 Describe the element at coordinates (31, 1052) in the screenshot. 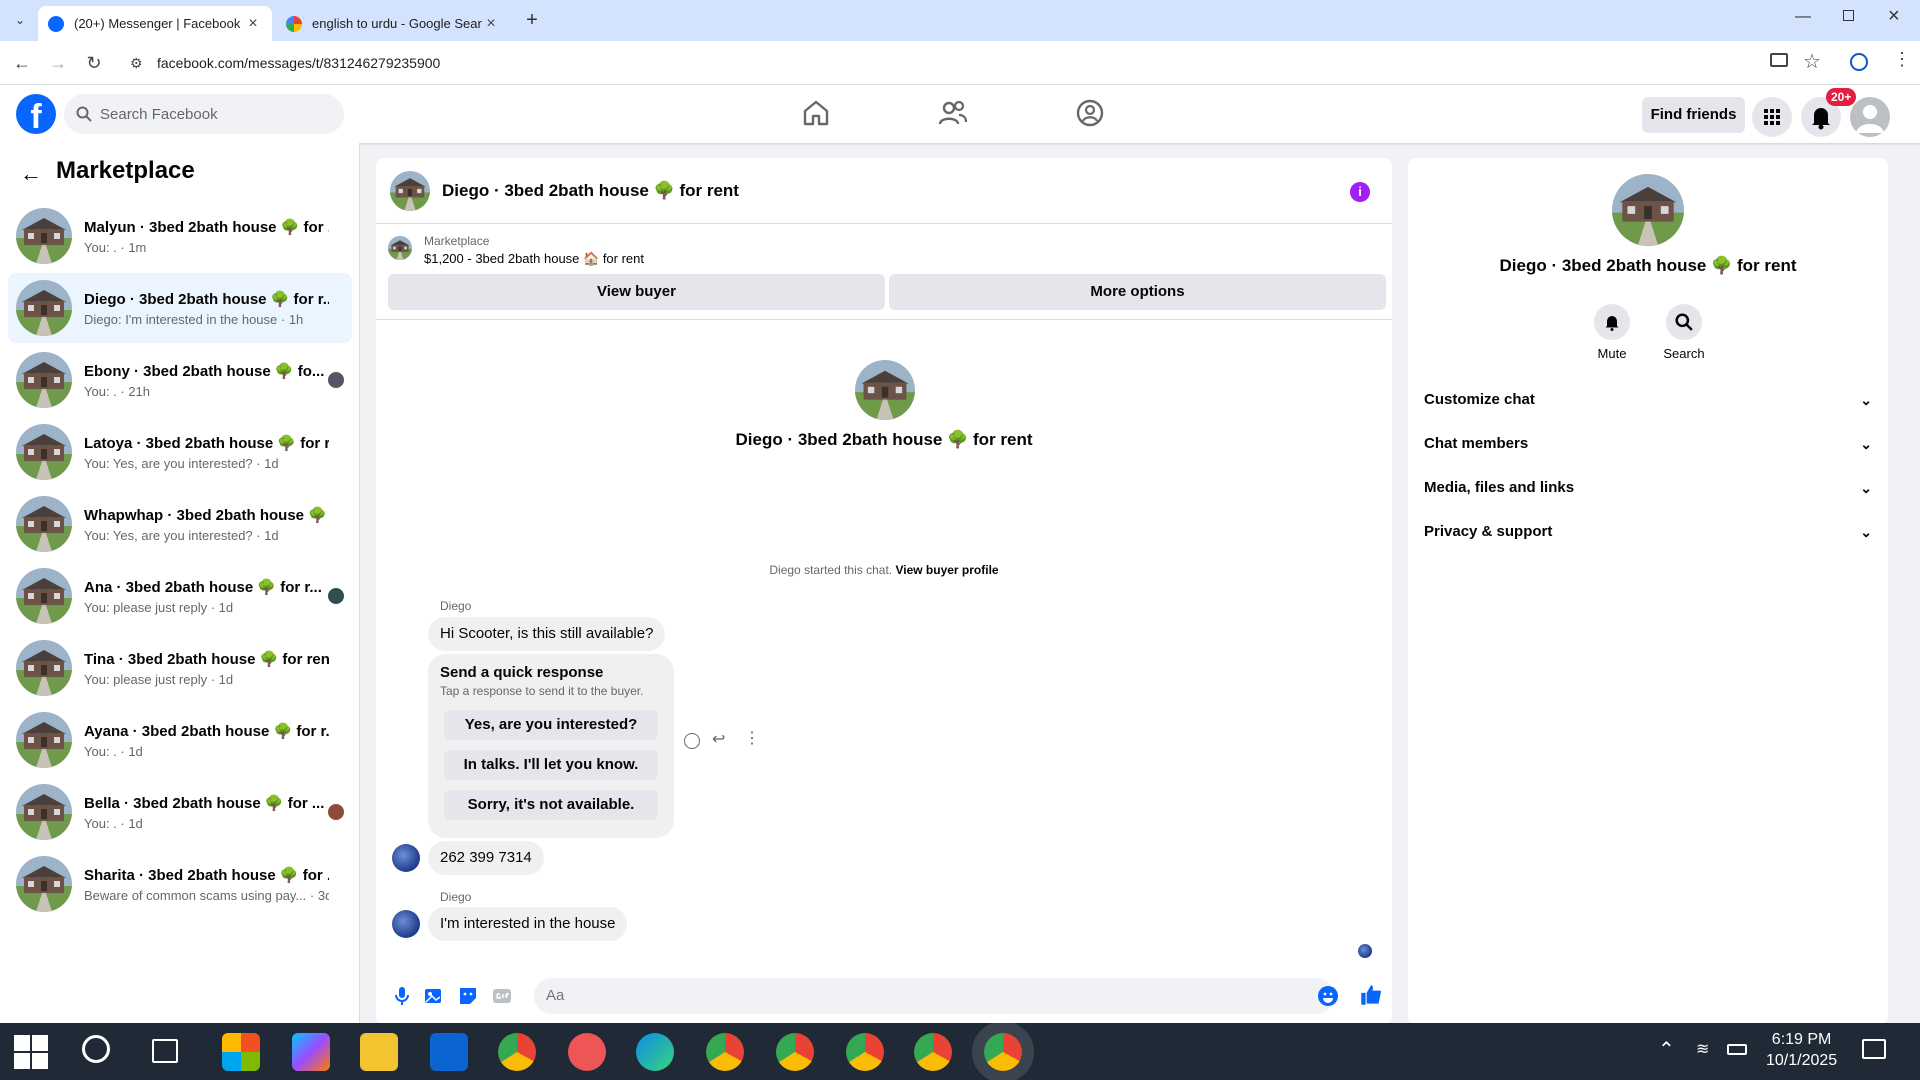

I see `windows-start-icon` at that location.